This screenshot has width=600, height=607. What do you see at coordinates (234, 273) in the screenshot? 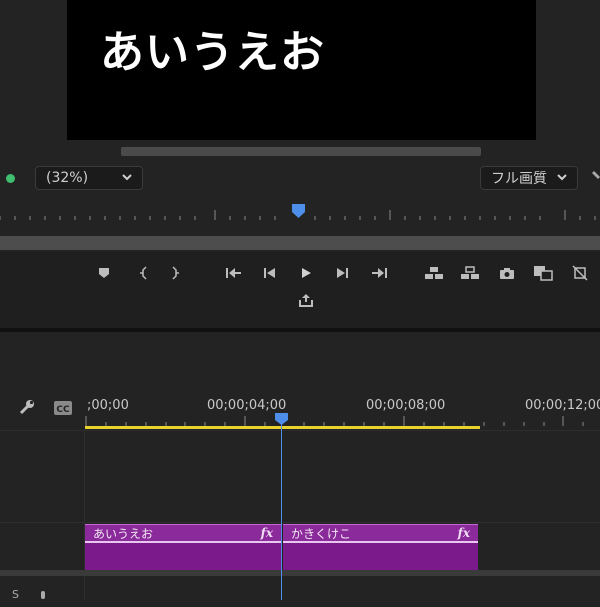
I see `go-to-in-icon` at bounding box center [234, 273].